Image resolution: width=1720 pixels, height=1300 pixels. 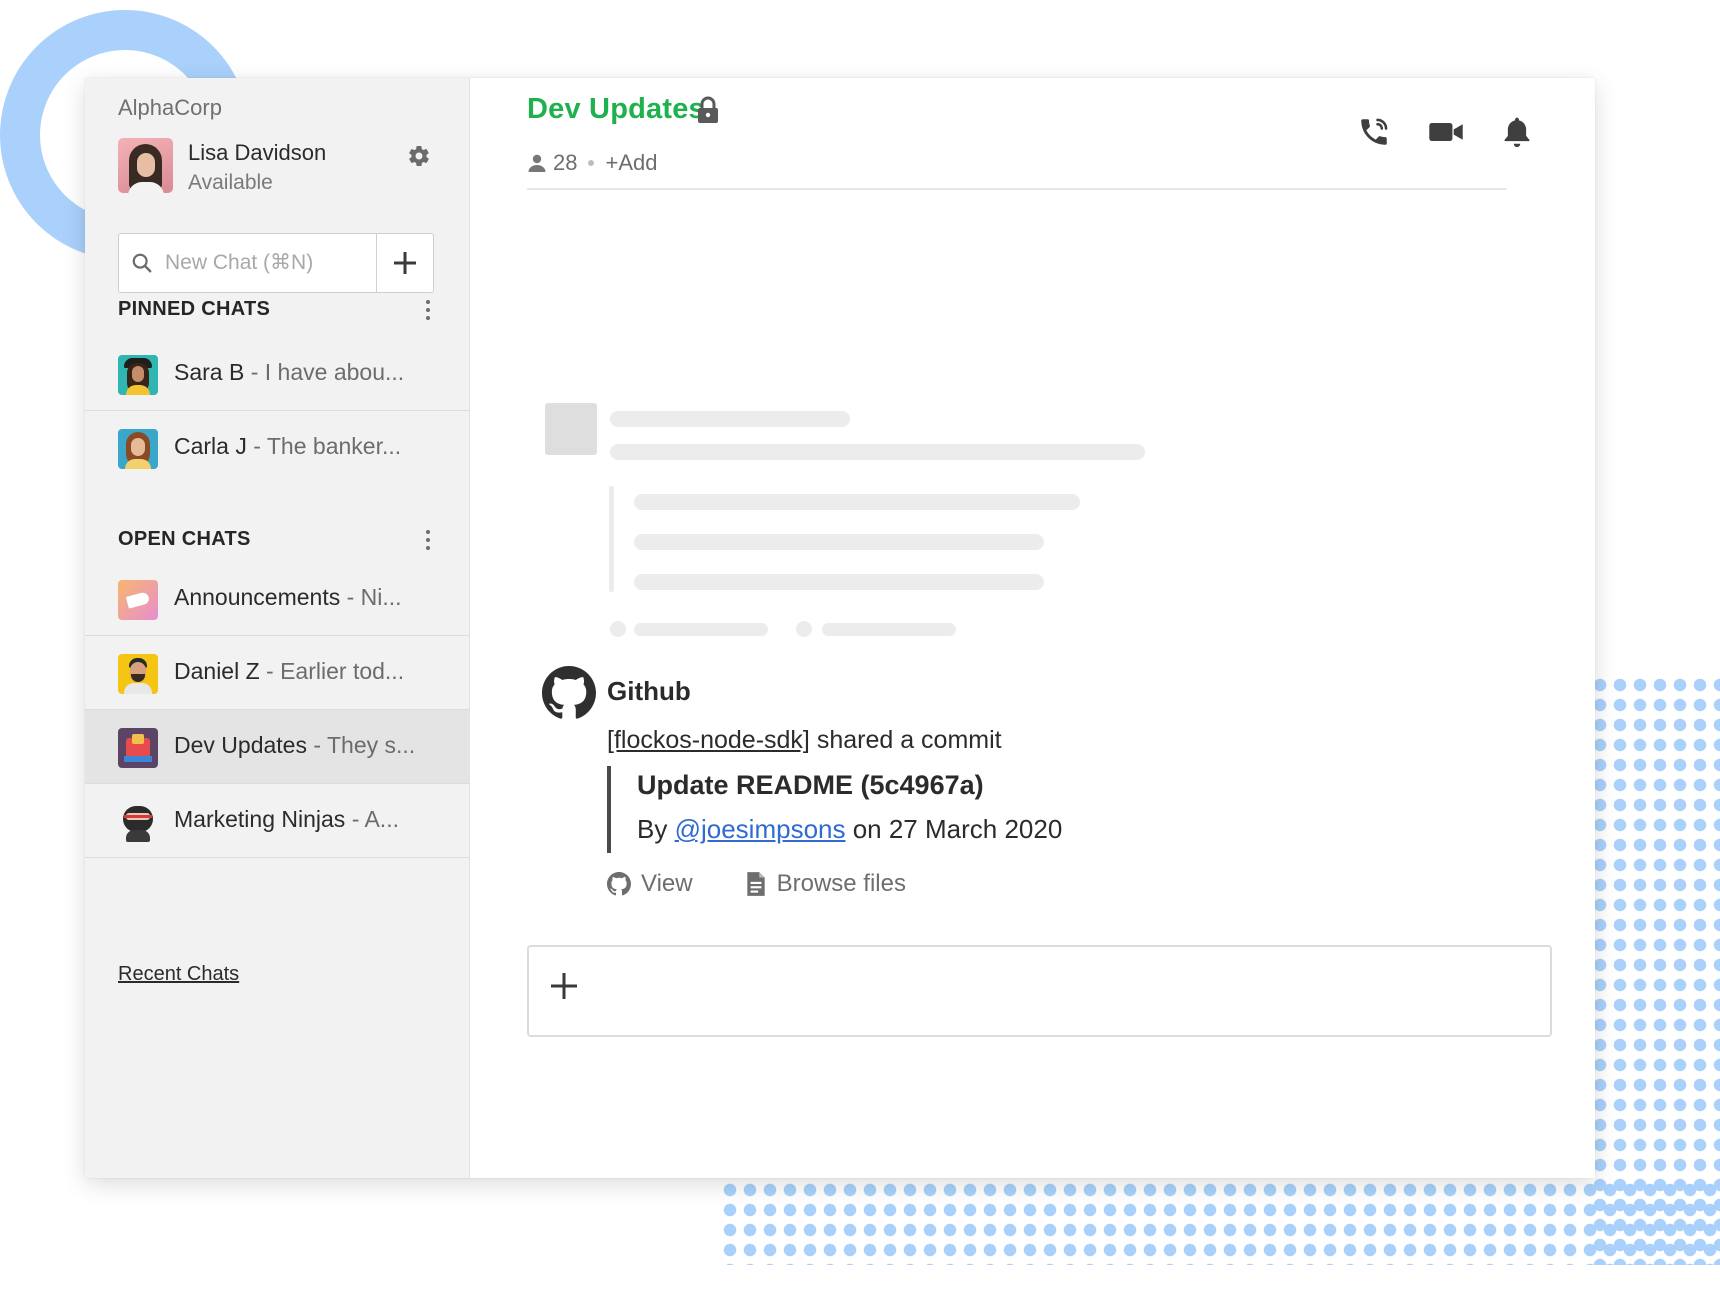 What do you see at coordinates (419, 156) in the screenshot?
I see `gear-icon` at bounding box center [419, 156].